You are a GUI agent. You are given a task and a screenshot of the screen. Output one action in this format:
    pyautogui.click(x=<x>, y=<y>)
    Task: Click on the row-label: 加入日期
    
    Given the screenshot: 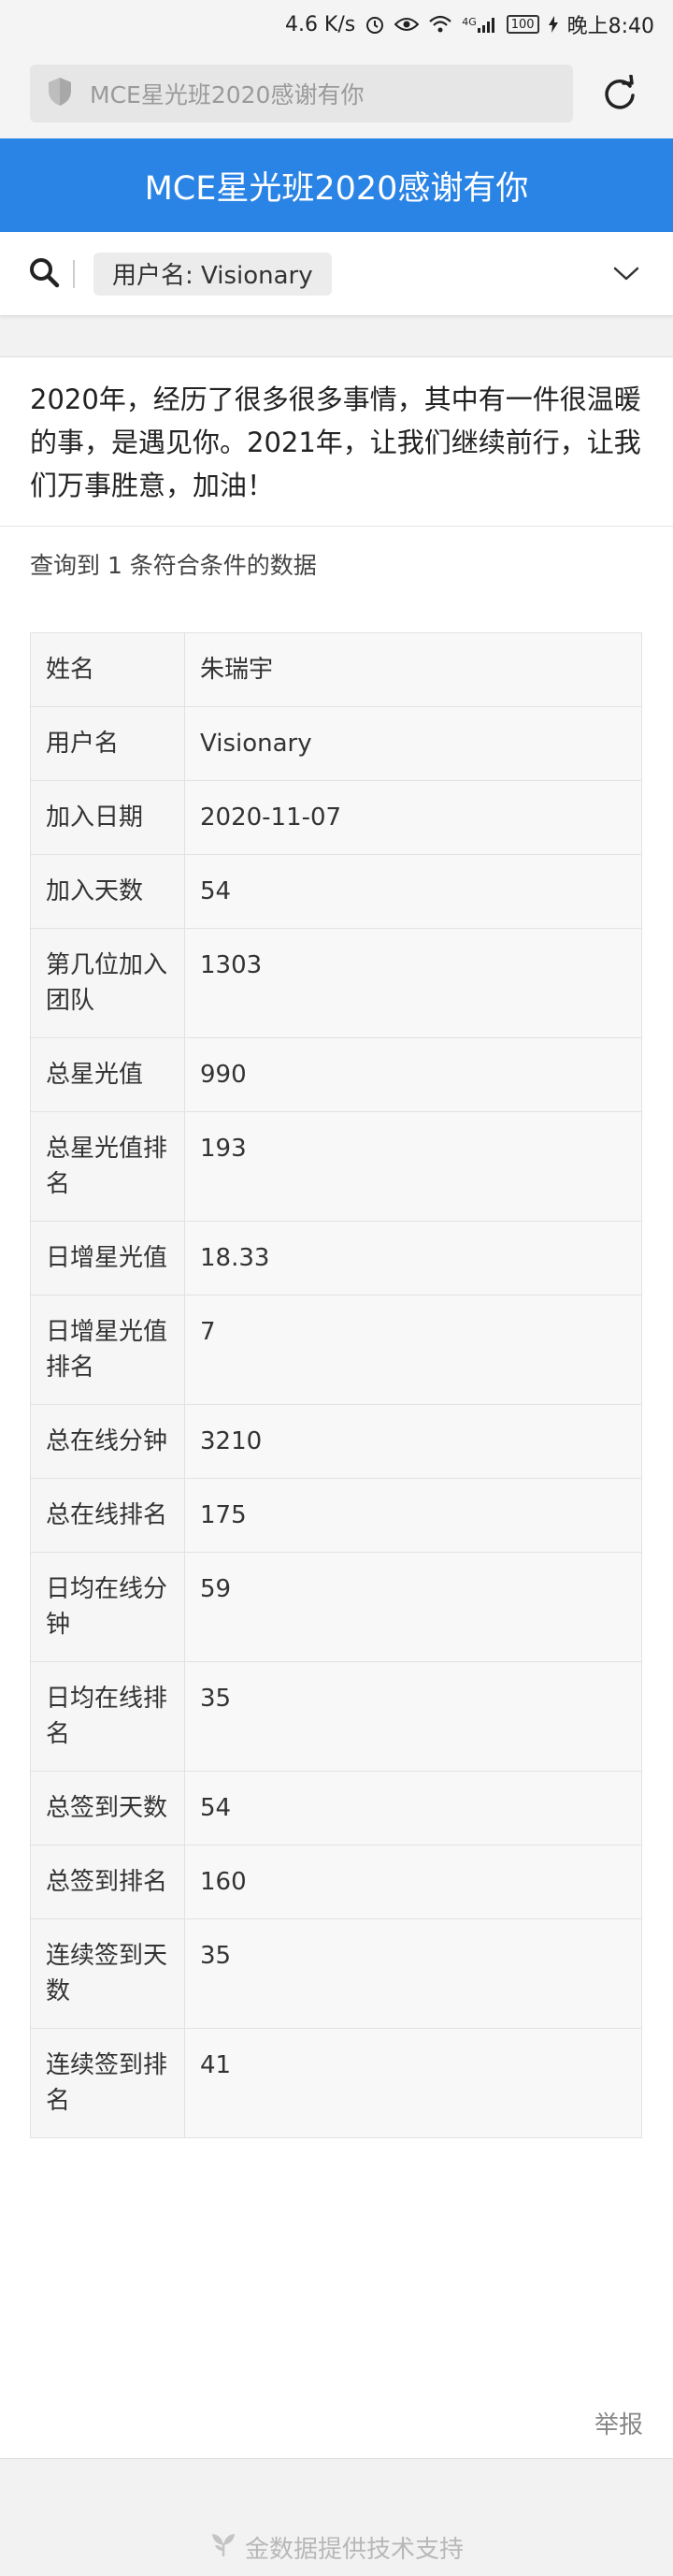 What is the action you would take?
    pyautogui.click(x=107, y=818)
    